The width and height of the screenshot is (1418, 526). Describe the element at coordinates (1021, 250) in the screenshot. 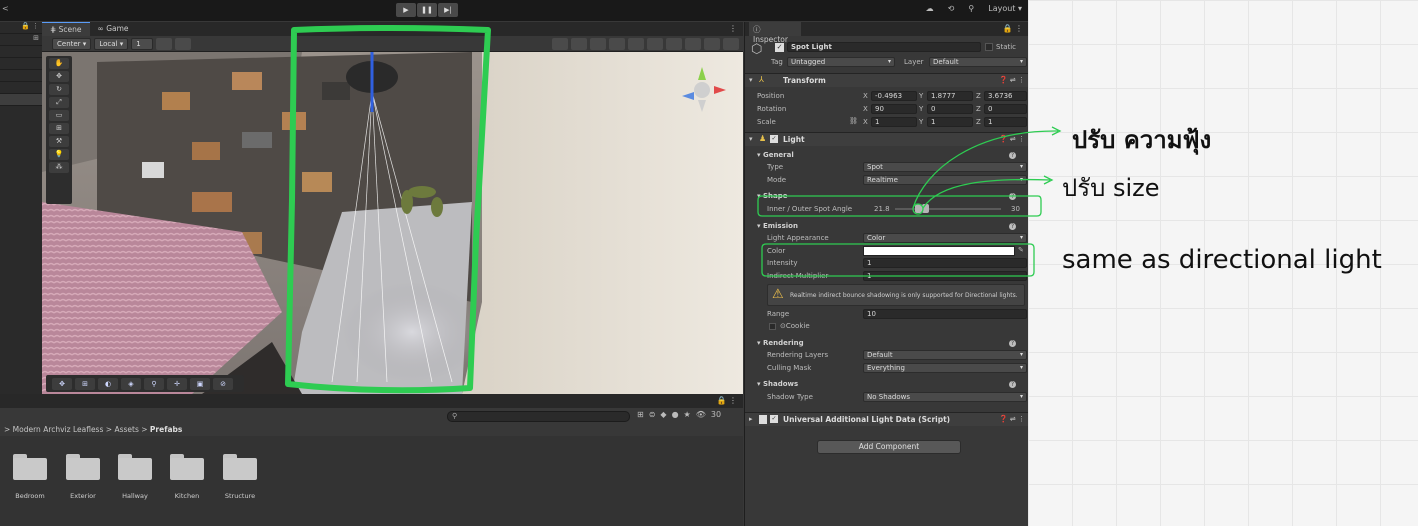

I see `eyedropper-icon: ✎` at that location.